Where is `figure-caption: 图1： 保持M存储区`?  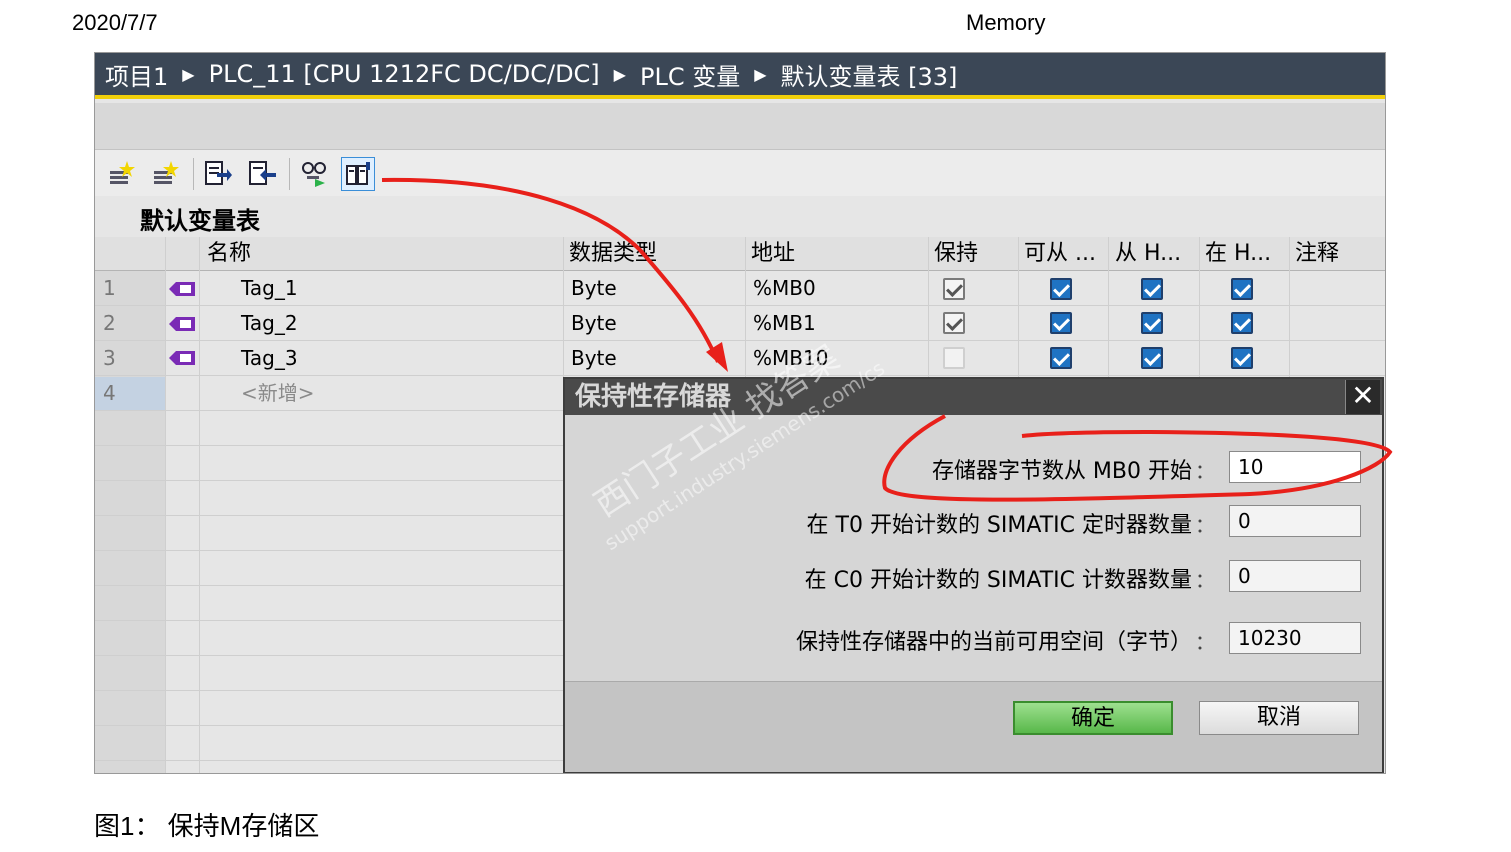 figure-caption: 图1： 保持M存储区 is located at coordinates (207, 826).